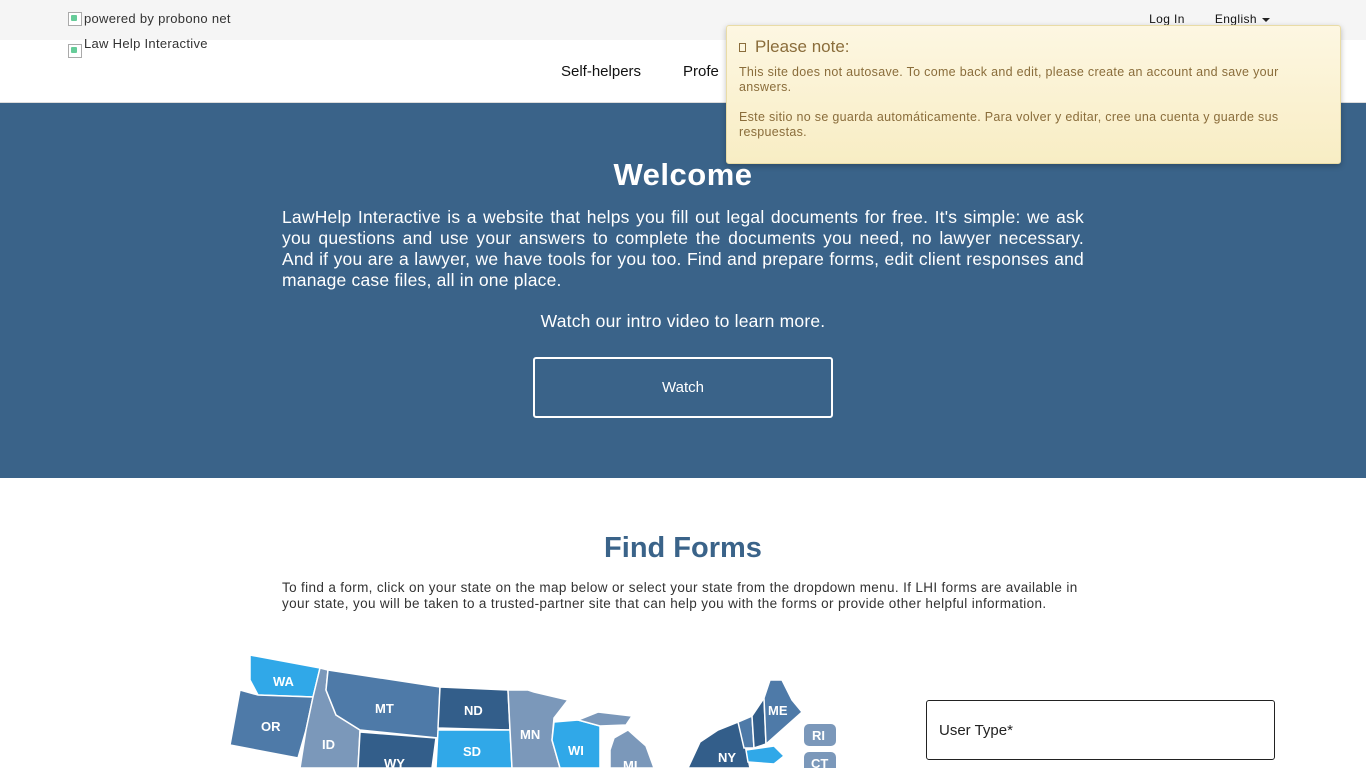 This screenshot has height=768, width=1366. What do you see at coordinates (818, 735) in the screenshot?
I see `state-label-ri: RI` at bounding box center [818, 735].